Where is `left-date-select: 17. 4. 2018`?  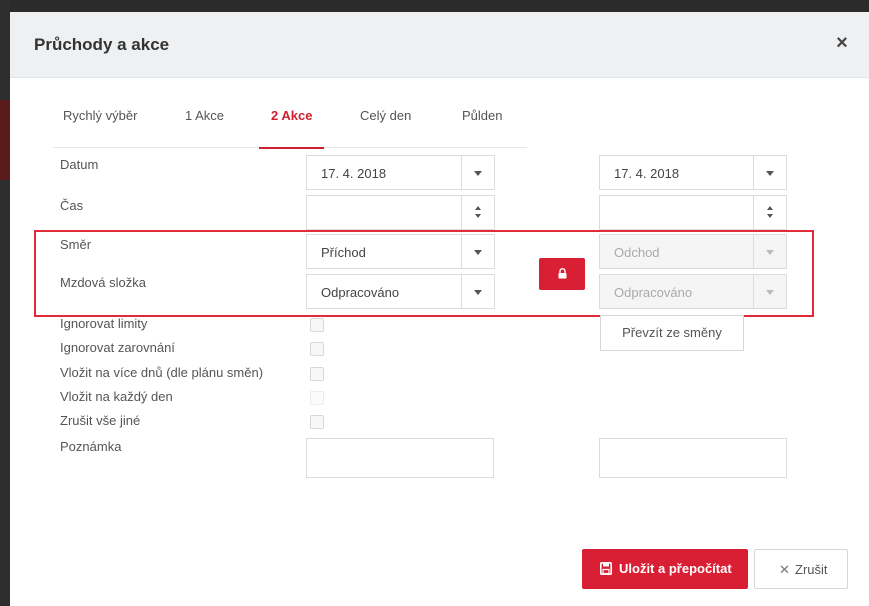
left-date-select: 17. 4. 2018 is located at coordinates (400, 172).